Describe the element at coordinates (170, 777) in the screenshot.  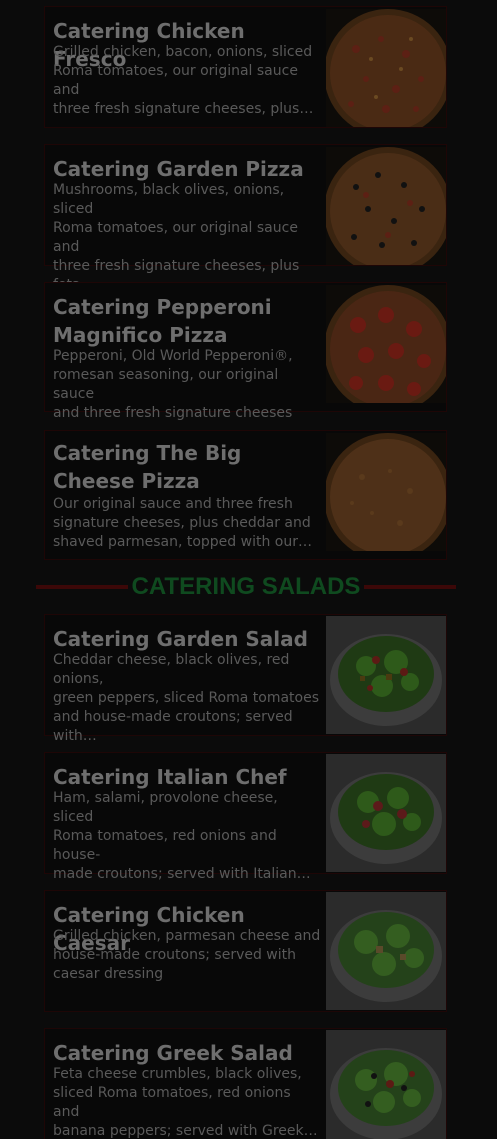
I see `menu-item-title: Catering Italian Chef` at that location.